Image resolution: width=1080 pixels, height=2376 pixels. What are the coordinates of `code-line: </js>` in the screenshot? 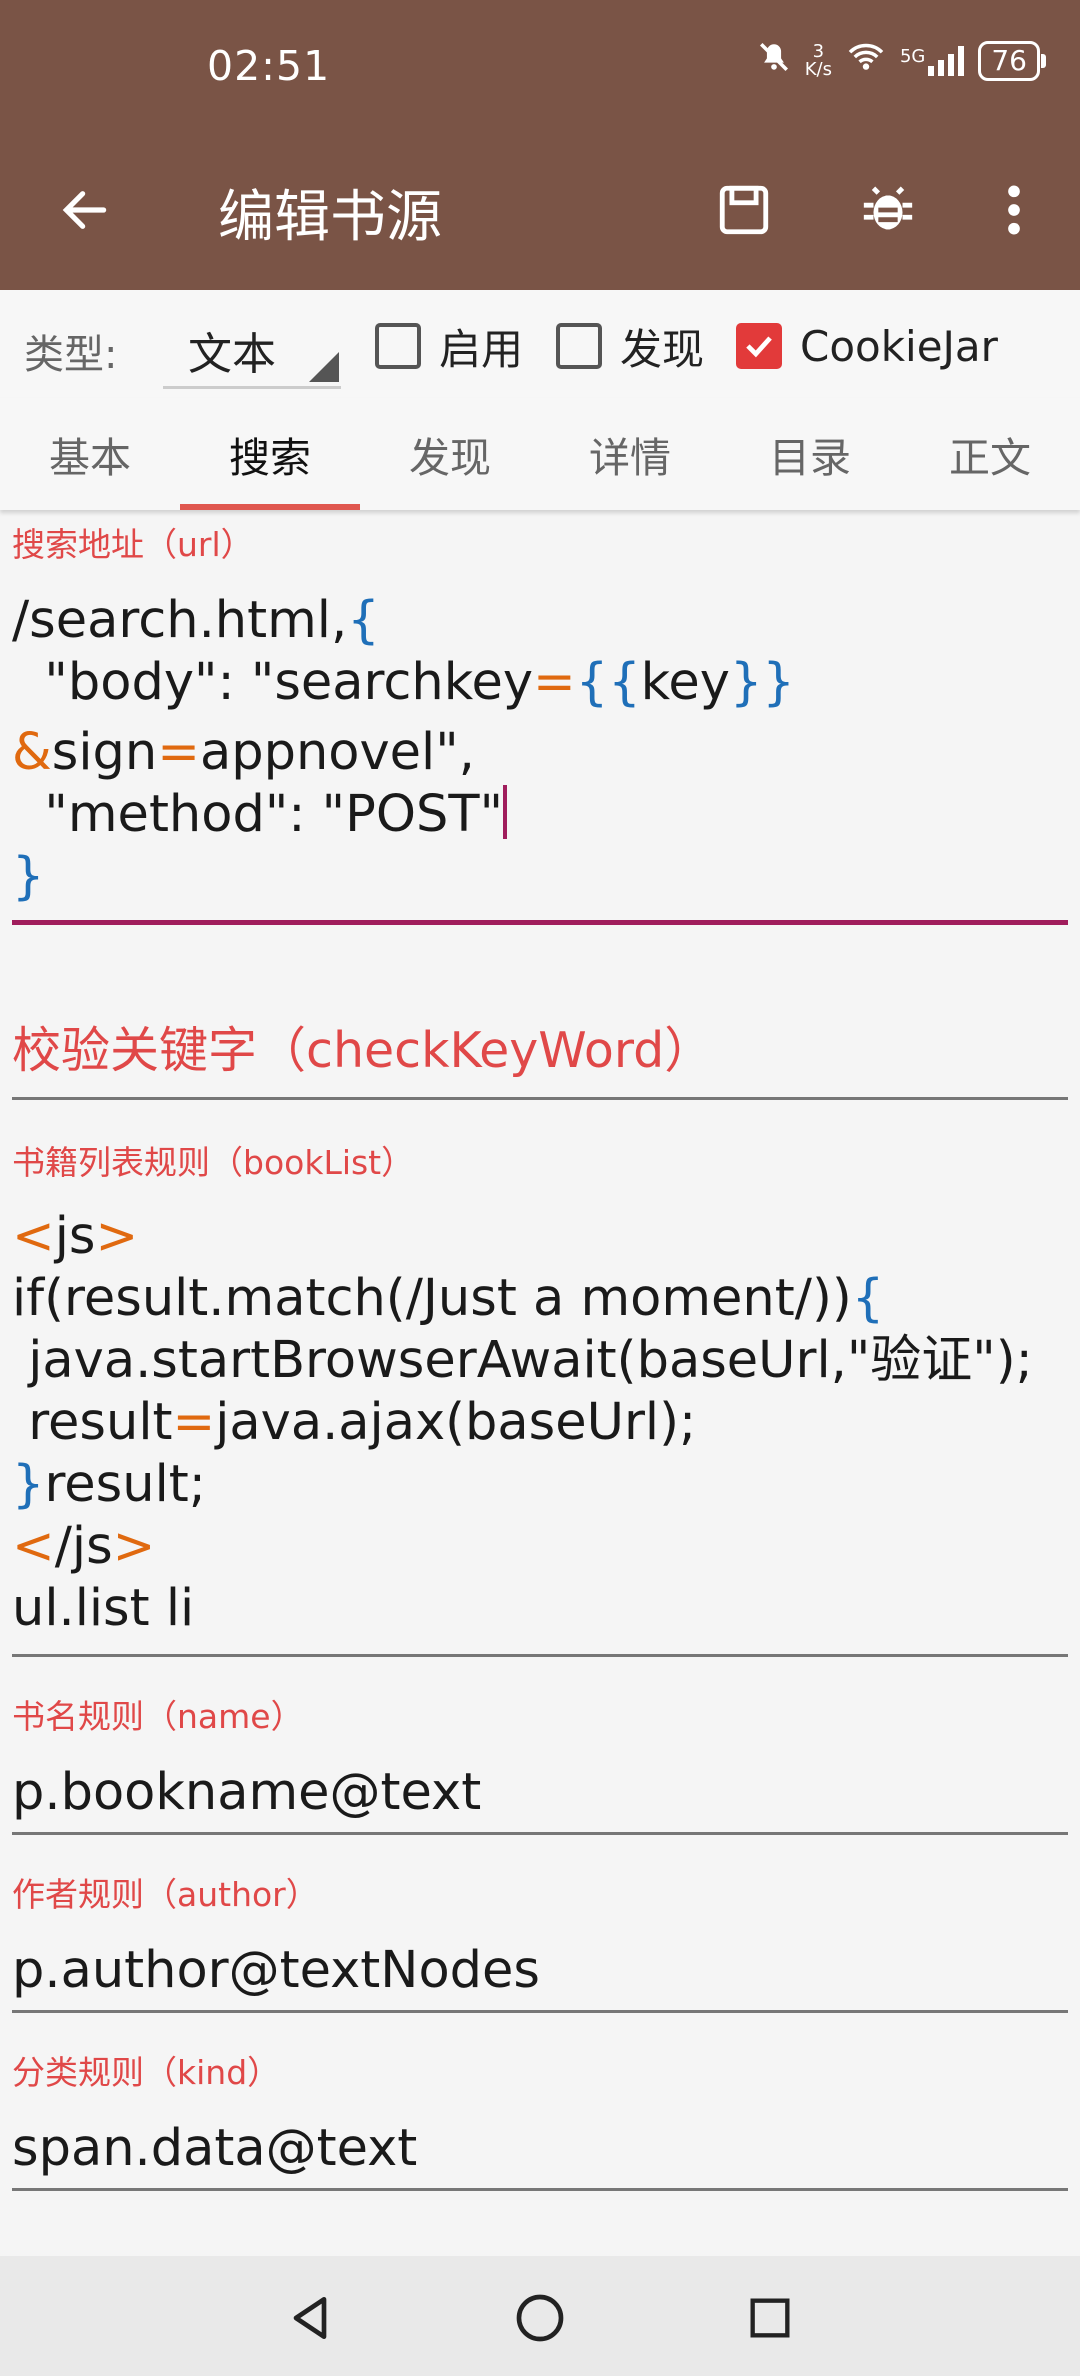 It's located at (84, 1546).